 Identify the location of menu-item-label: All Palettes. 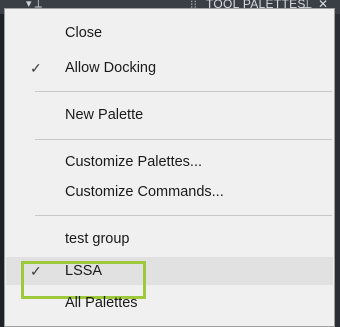
(101, 303).